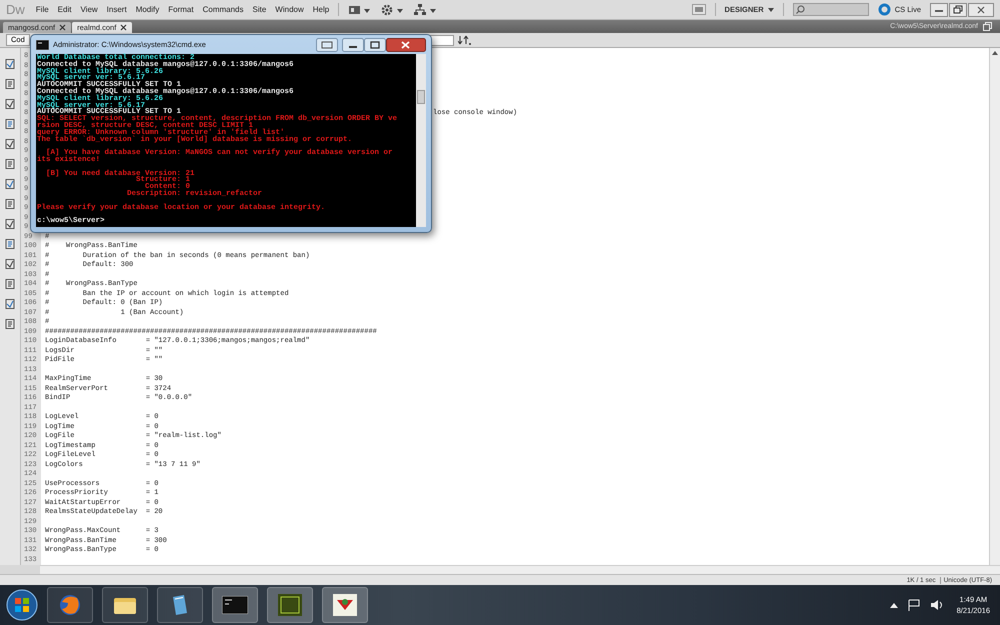 This screenshot has width=1000, height=625. What do you see at coordinates (375, 45) in the screenshot?
I see `maximize-button` at bounding box center [375, 45].